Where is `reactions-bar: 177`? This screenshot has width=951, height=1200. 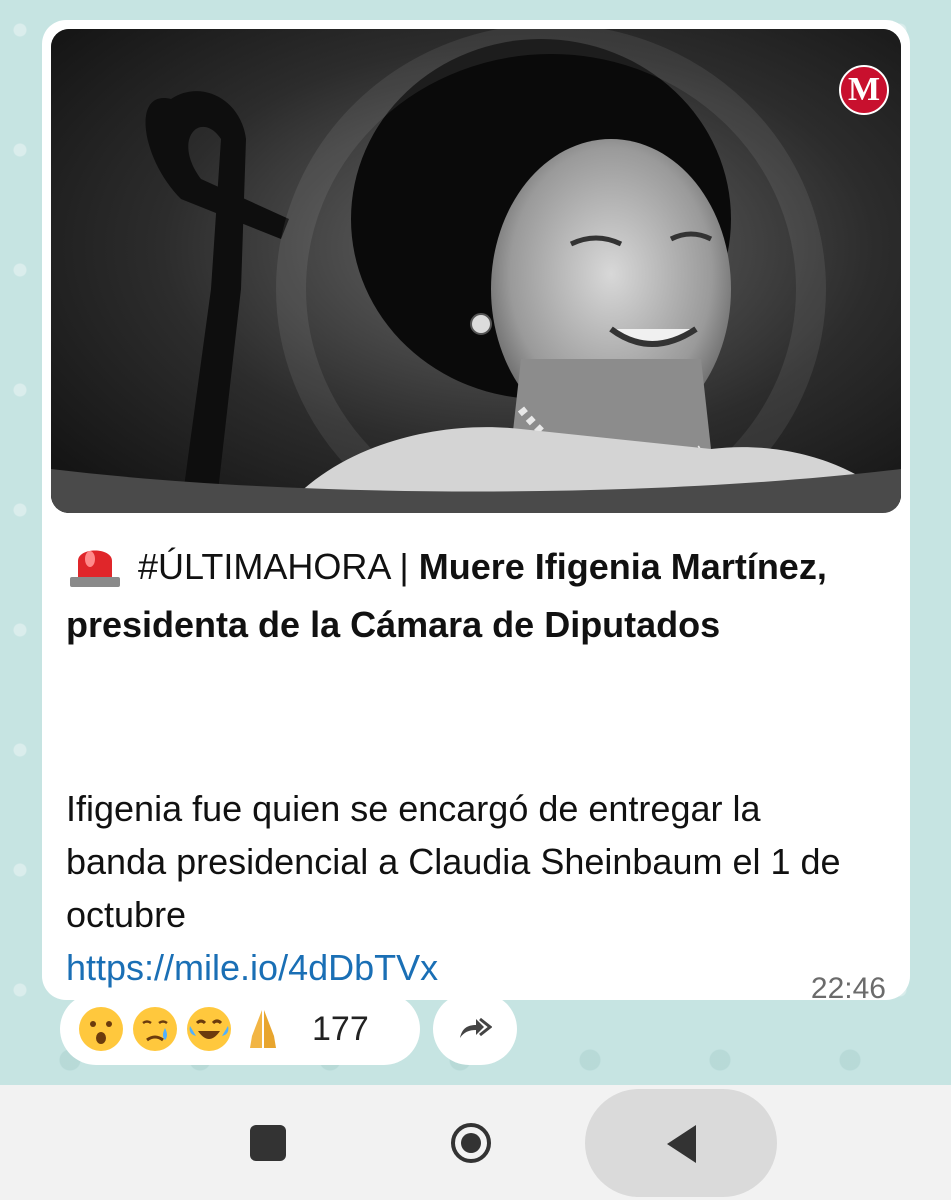
reactions-bar: 177 is located at coordinates (240, 1029).